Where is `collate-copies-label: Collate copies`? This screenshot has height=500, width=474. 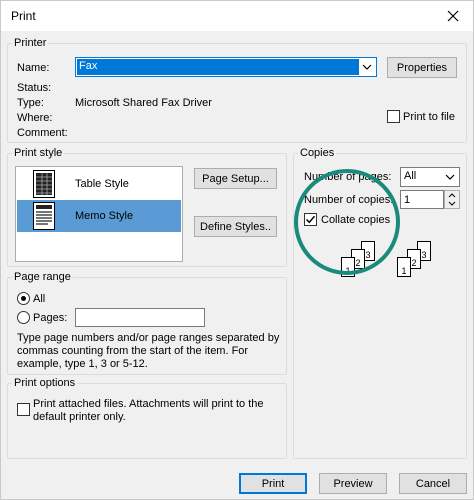
collate-copies-label: Collate copies is located at coordinates (356, 220).